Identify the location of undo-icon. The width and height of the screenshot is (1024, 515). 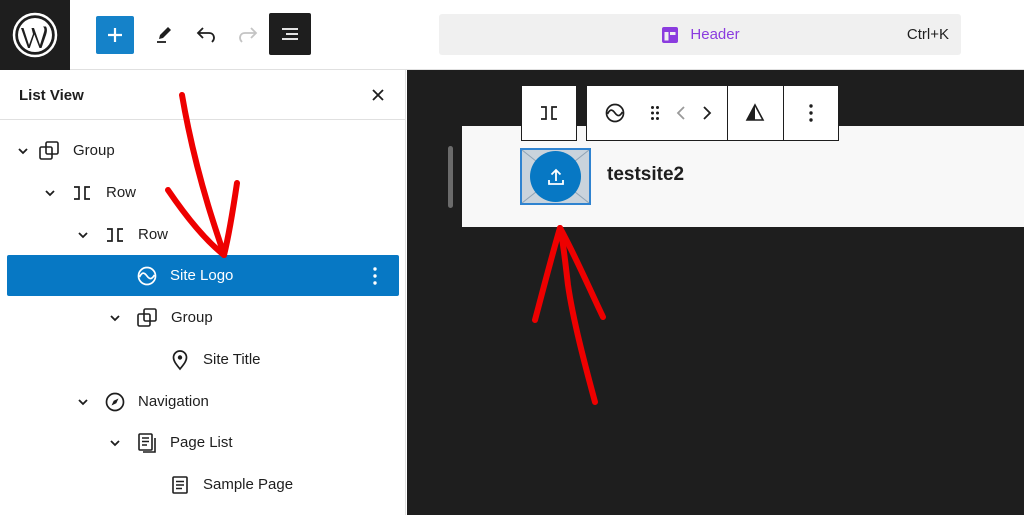
(205, 35).